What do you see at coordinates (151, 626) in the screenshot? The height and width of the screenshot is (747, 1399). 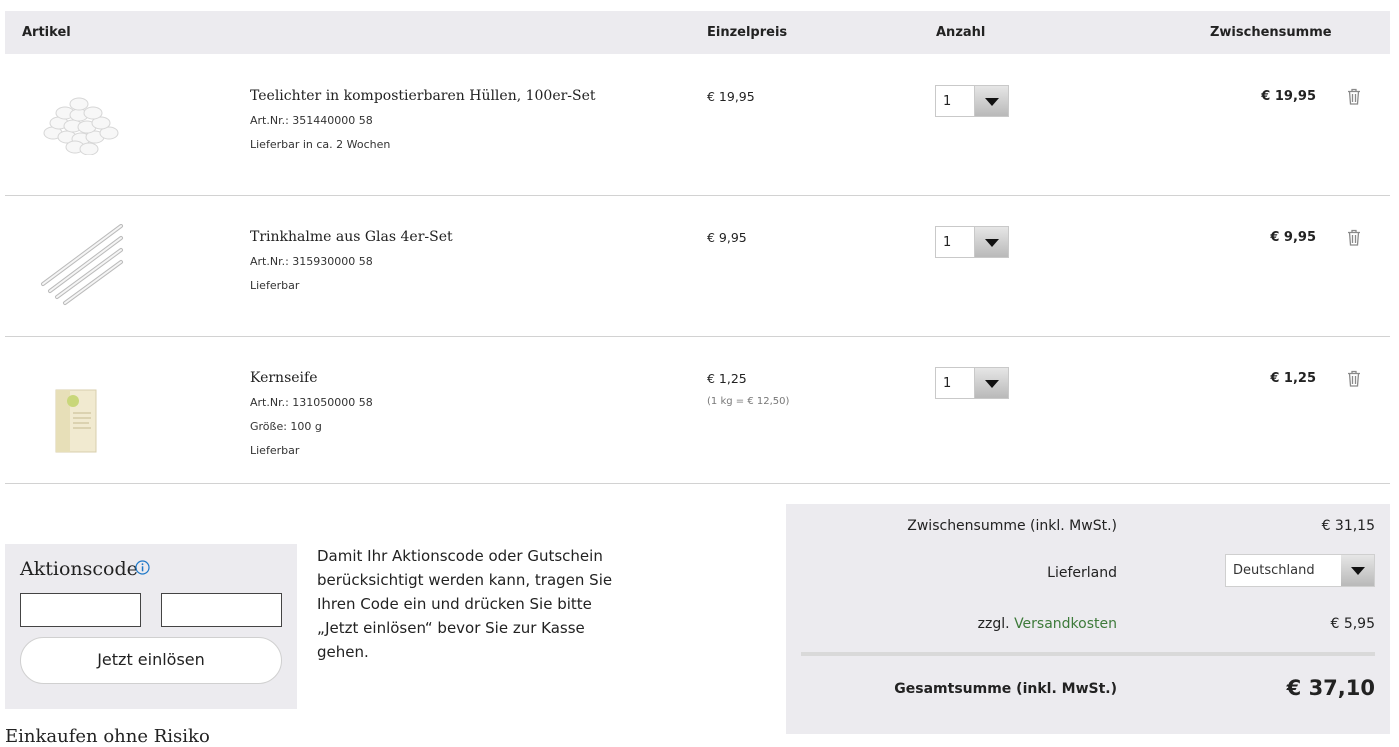 I see `promo-code-panel: Aktionscode Jetzt einlösen` at bounding box center [151, 626].